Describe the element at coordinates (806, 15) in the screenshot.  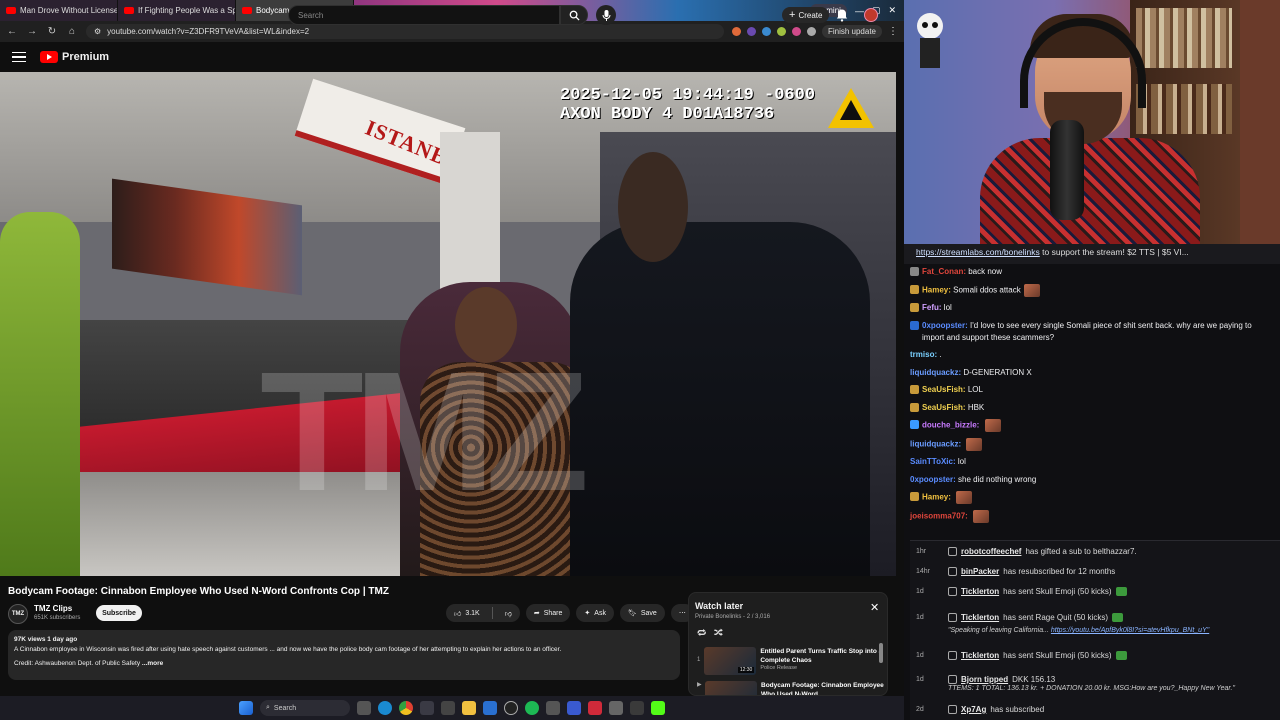
I see `create-button: + Create` at that location.